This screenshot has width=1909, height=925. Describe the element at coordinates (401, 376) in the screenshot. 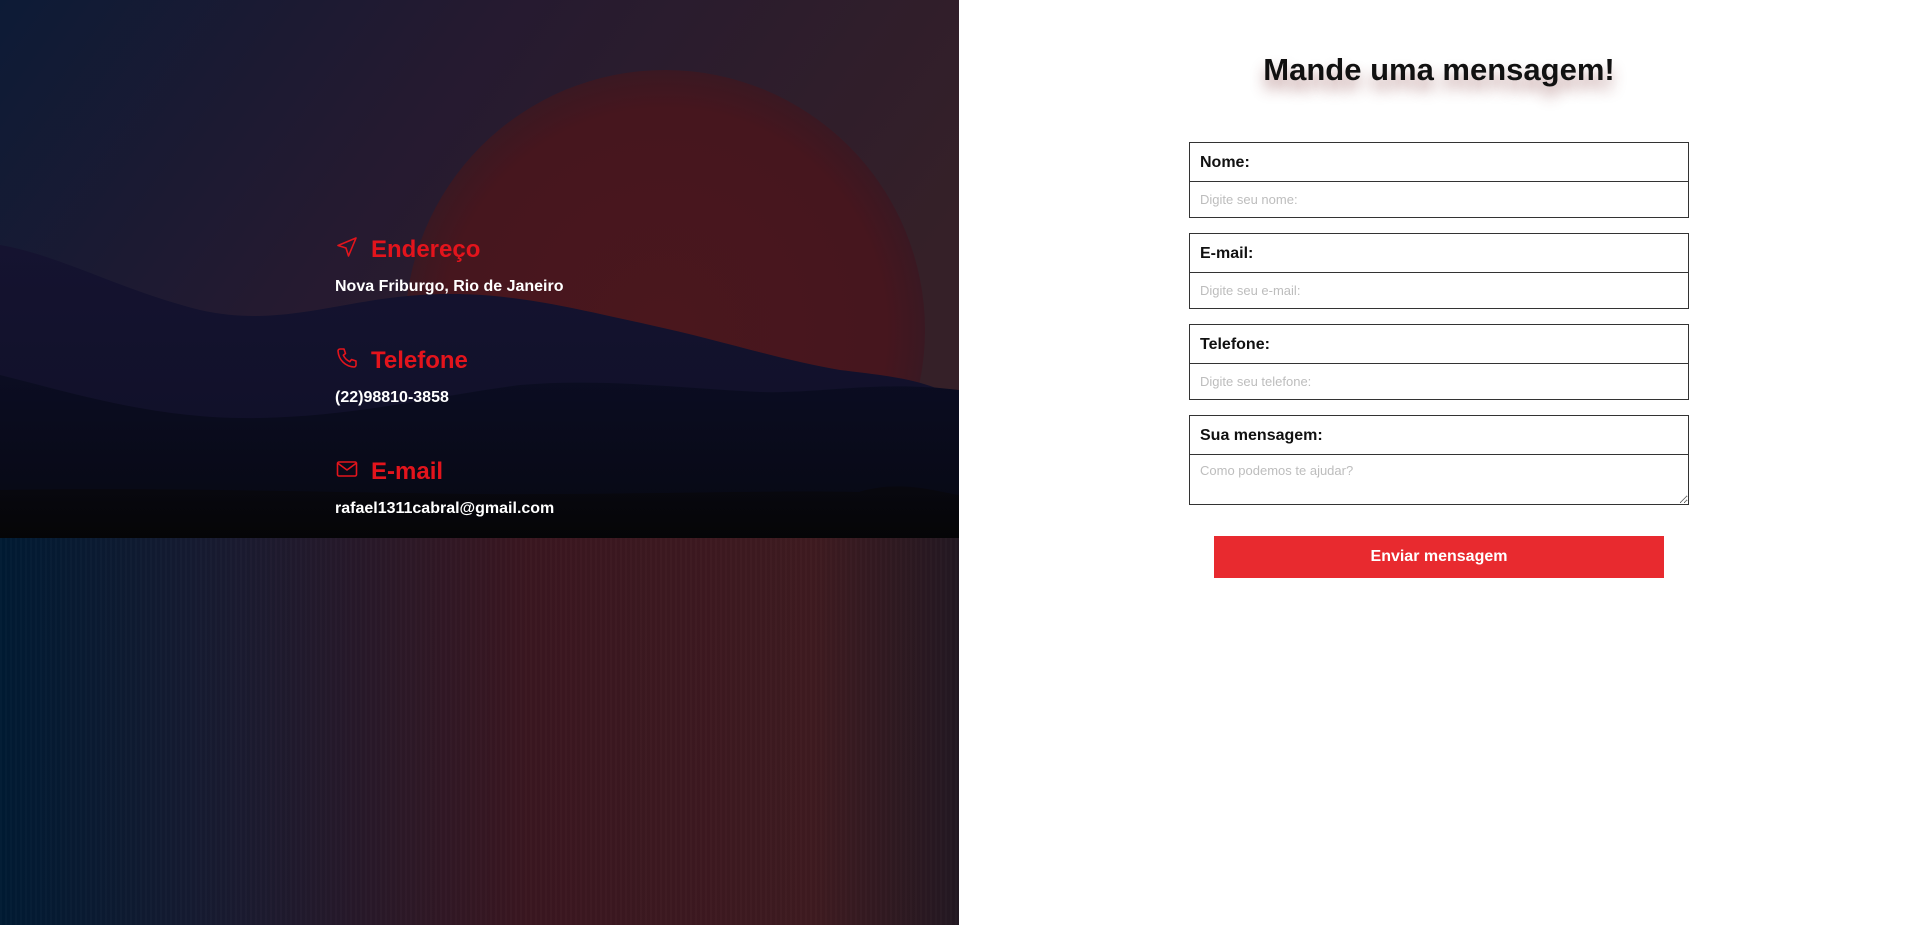

I see `phone-block: Telefone (22)98810-3858` at that location.